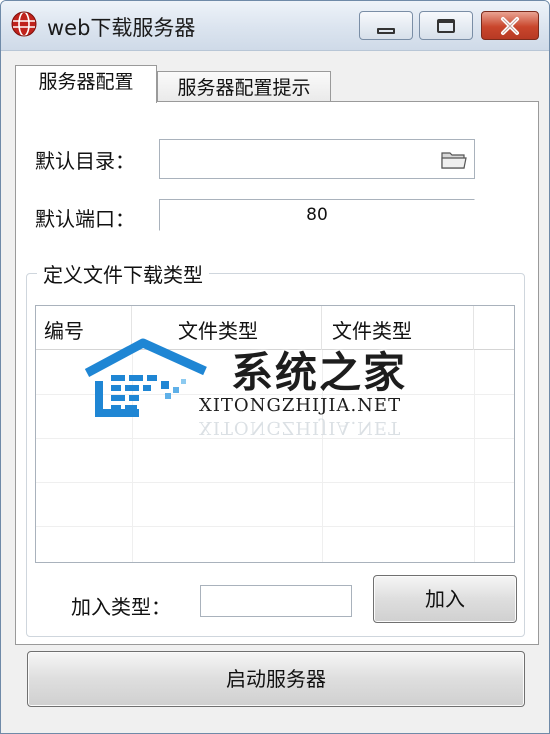  I want to click on watermark: 系统之家 XITONGZHIJIA.NET XITONGZHIJIA.NET, so click(281, 386).